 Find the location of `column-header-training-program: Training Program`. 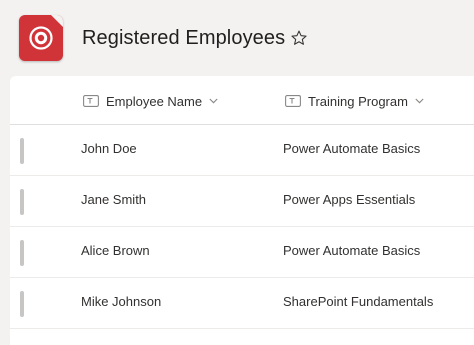

column-header-training-program: Training Program is located at coordinates (354, 101).